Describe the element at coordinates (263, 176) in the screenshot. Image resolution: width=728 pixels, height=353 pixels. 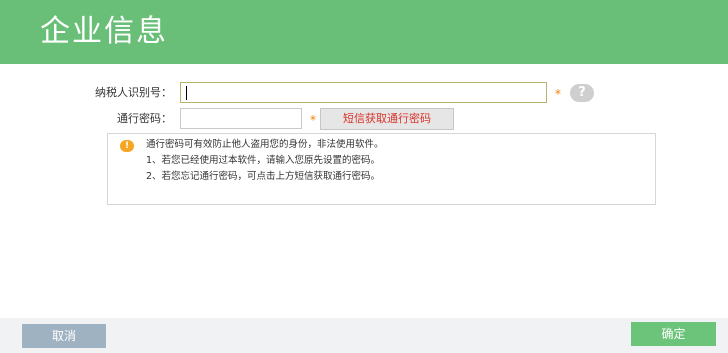
I see `notice-line: 2、若您忘记通行密码，可点击上方短信获取通行密码。` at that location.